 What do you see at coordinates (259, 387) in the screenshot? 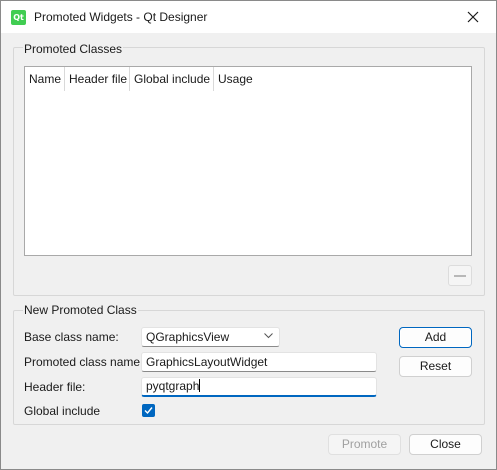
I see `header-file-input: pyqtgraph` at bounding box center [259, 387].